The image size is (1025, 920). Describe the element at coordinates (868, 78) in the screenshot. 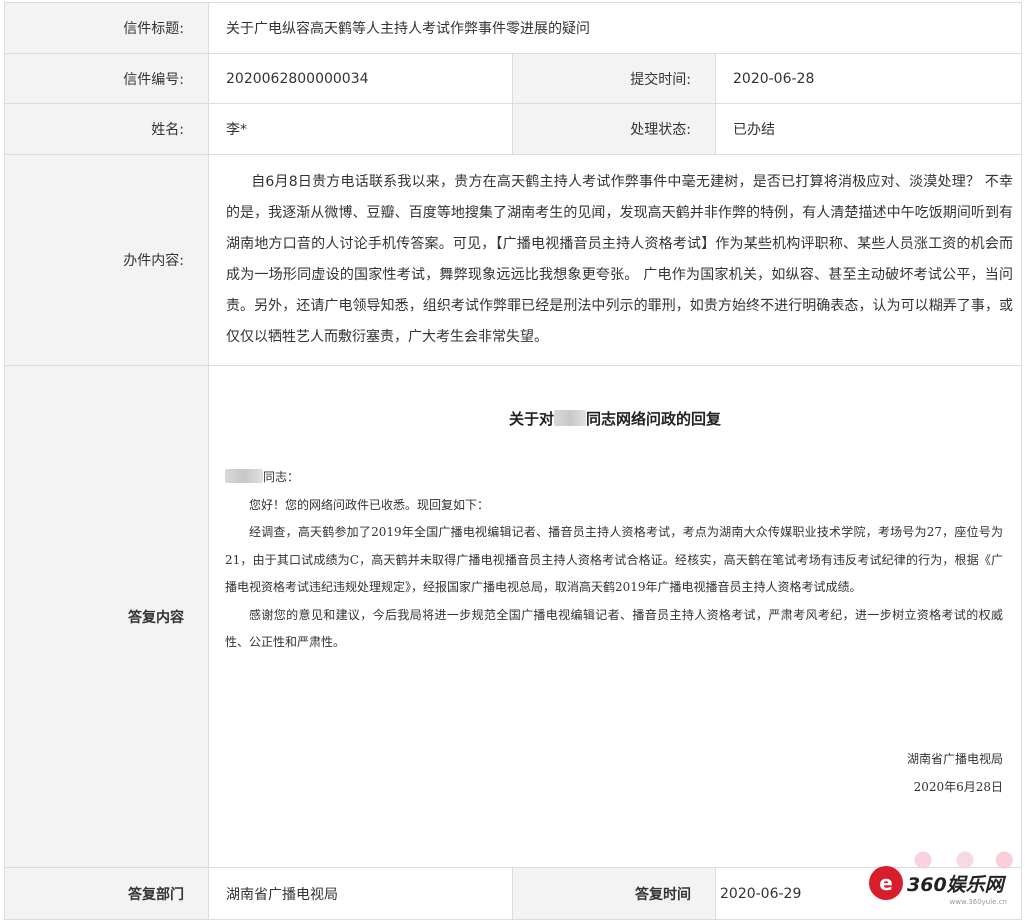

I see `submit-time-value: 2020-06-28` at that location.